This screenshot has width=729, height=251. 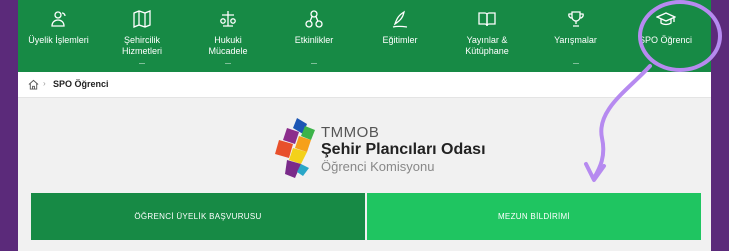 I want to click on nav-label: Yarışmalar, so click(x=575, y=40).